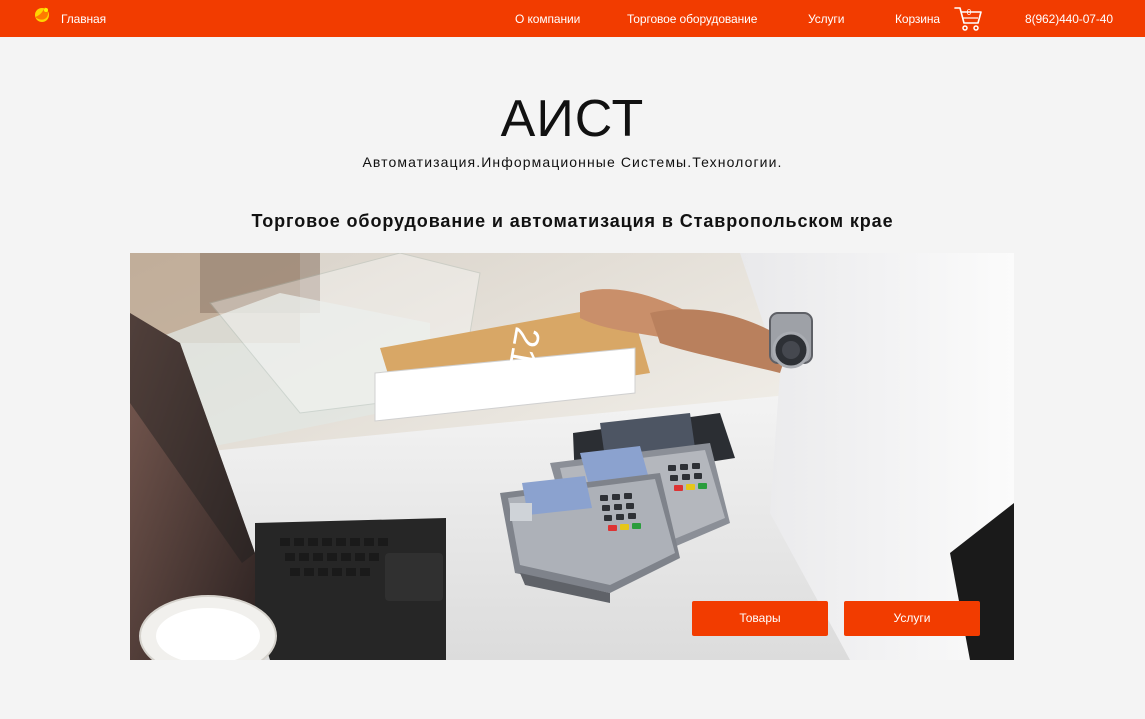 The height and width of the screenshot is (719, 1145). I want to click on phone-link: 8(962)440-07-40, so click(1069, 19).